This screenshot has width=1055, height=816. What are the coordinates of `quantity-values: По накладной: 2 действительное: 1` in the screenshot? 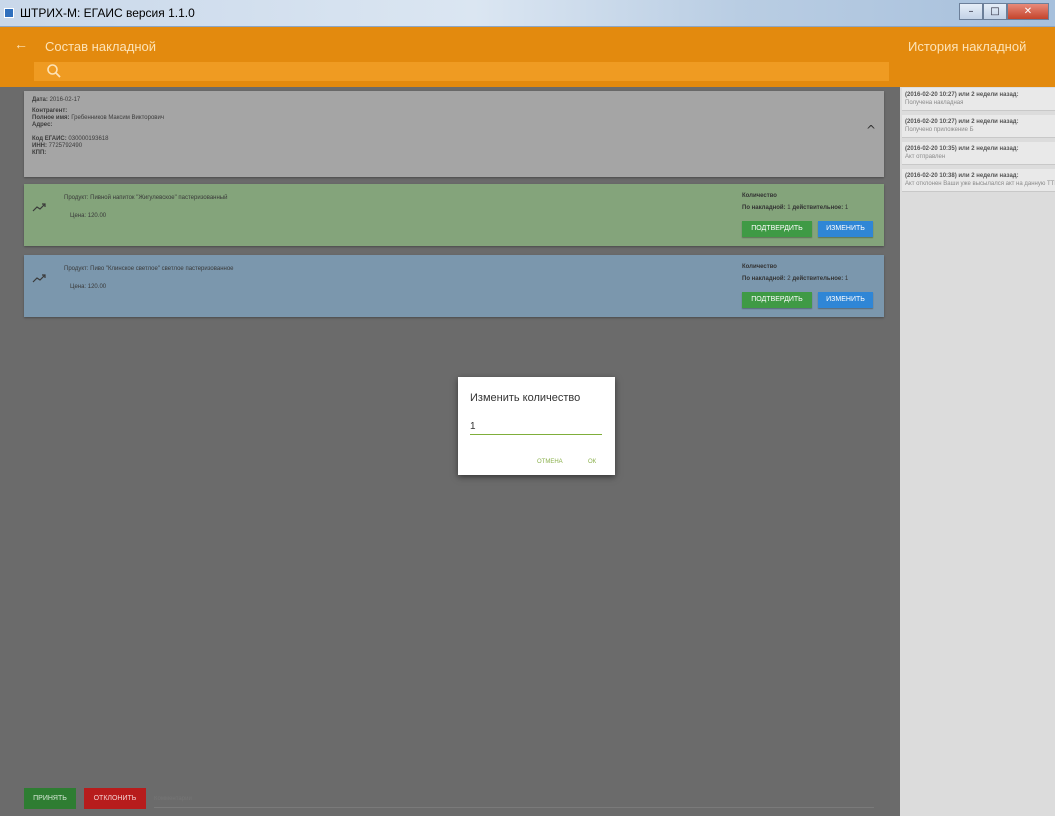 It's located at (795, 279).